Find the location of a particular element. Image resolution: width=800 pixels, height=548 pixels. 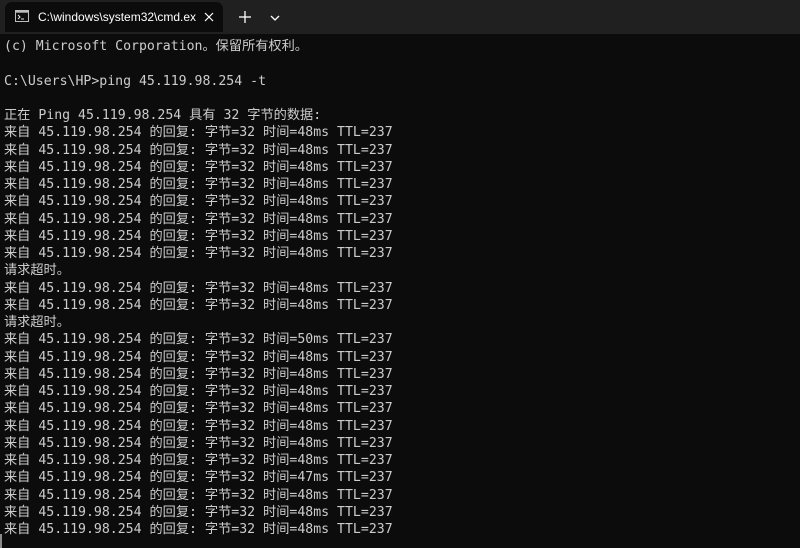

console-line: (c) Microsoft Corporation。保留所有权利。 is located at coordinates (156, 46).